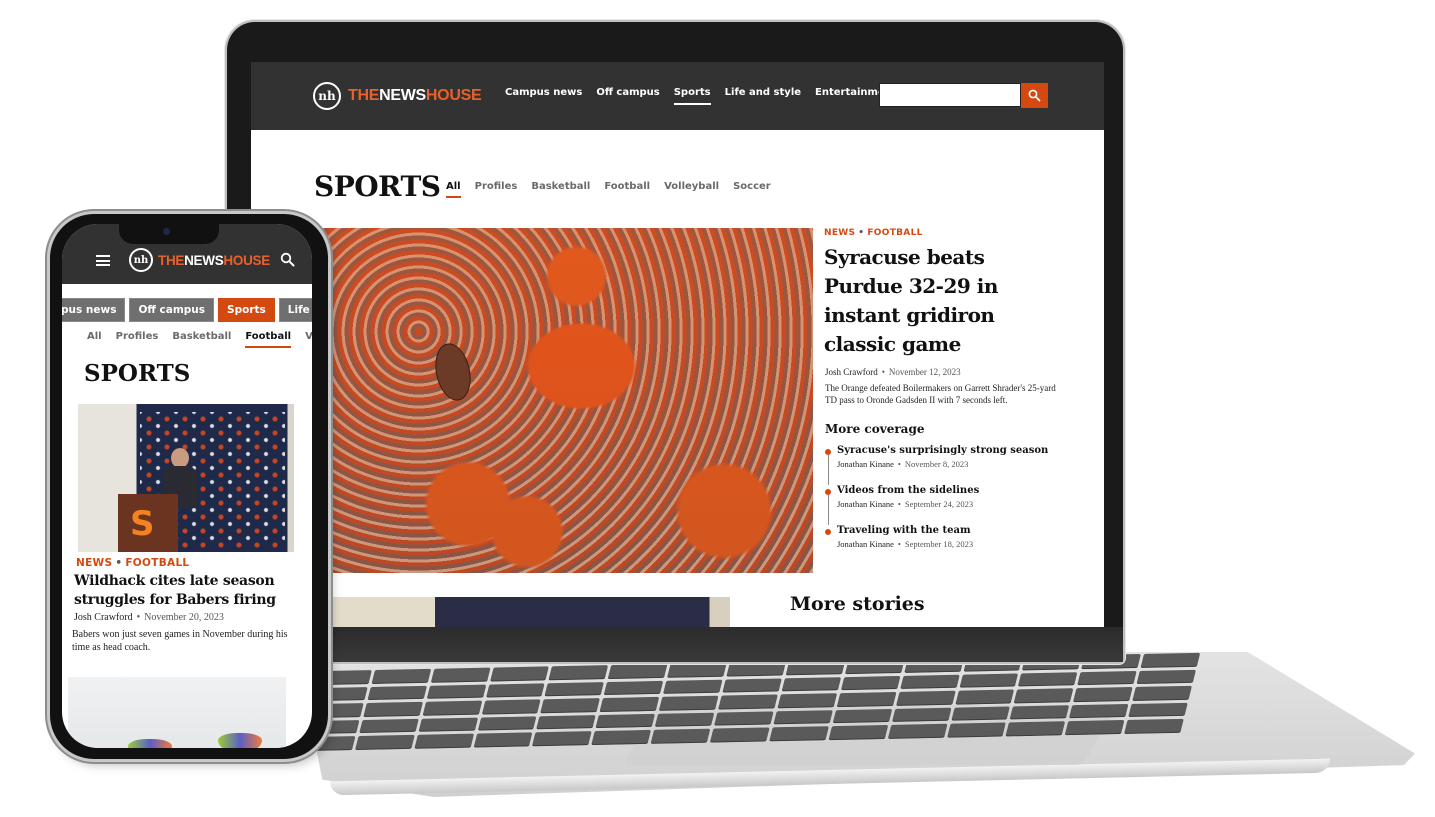 This screenshot has width=1435, height=817. What do you see at coordinates (214, 260) in the screenshot?
I see `logo-wordmark: THENEWSHOUSE` at bounding box center [214, 260].